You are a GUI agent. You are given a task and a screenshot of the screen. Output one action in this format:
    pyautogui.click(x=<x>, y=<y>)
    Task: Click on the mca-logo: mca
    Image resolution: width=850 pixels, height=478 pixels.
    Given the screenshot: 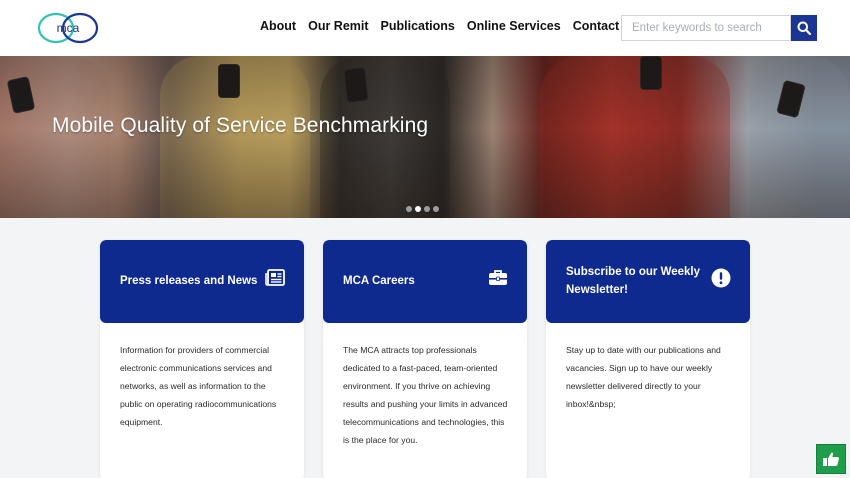 What is the action you would take?
    pyautogui.click(x=68, y=28)
    